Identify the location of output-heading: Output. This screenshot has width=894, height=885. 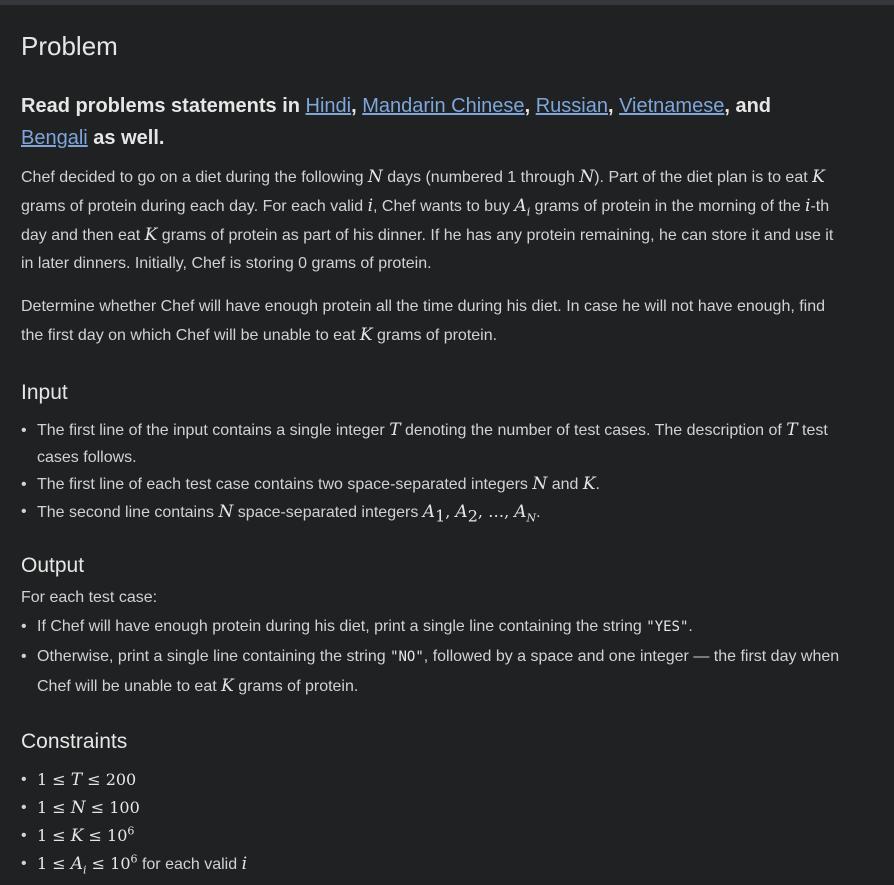
(53, 565).